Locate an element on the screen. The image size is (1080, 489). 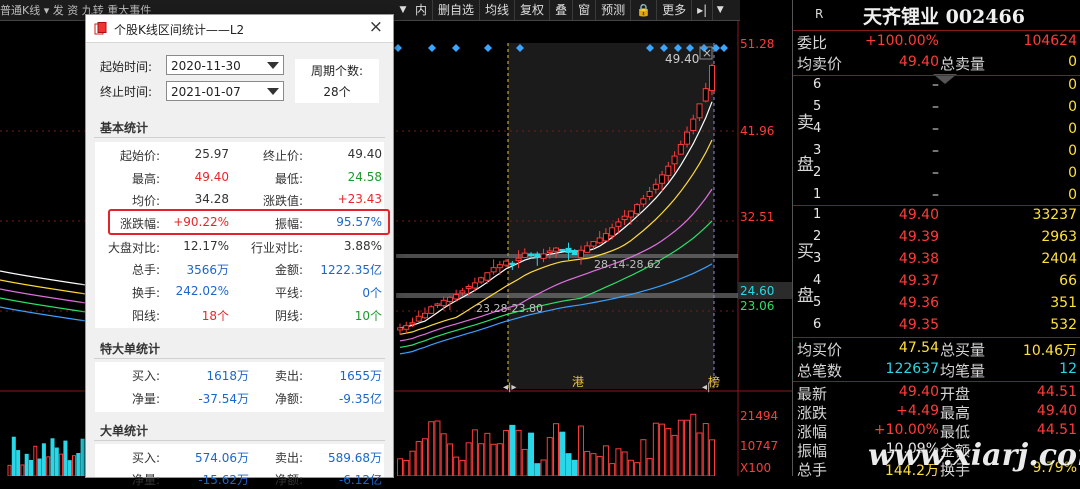
range-handle-right: ◂| is located at coordinates (706, 387).